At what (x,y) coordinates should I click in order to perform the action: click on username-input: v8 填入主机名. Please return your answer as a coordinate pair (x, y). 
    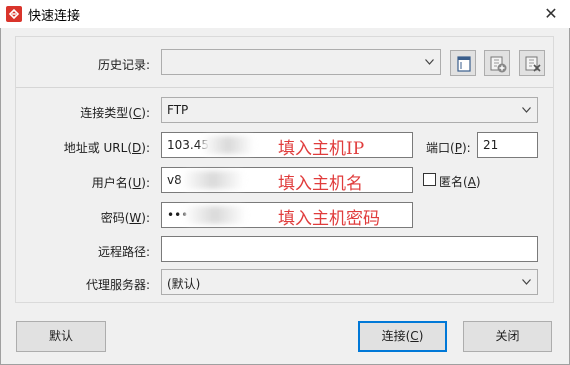
    Looking at the image, I should click on (287, 180).